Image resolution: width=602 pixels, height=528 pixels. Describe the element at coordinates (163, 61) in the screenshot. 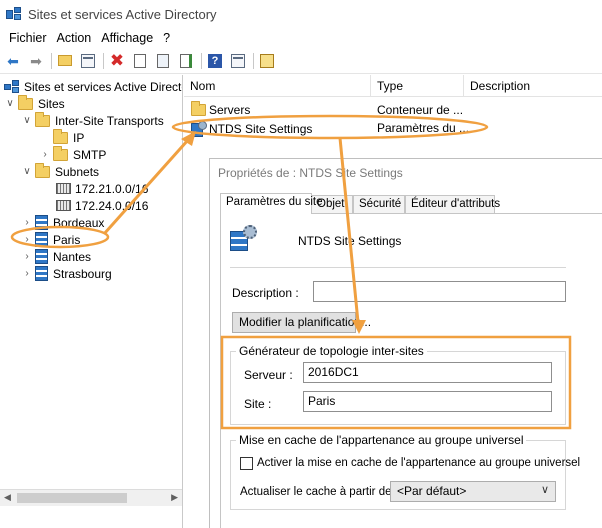

I see `refresh-icon` at that location.